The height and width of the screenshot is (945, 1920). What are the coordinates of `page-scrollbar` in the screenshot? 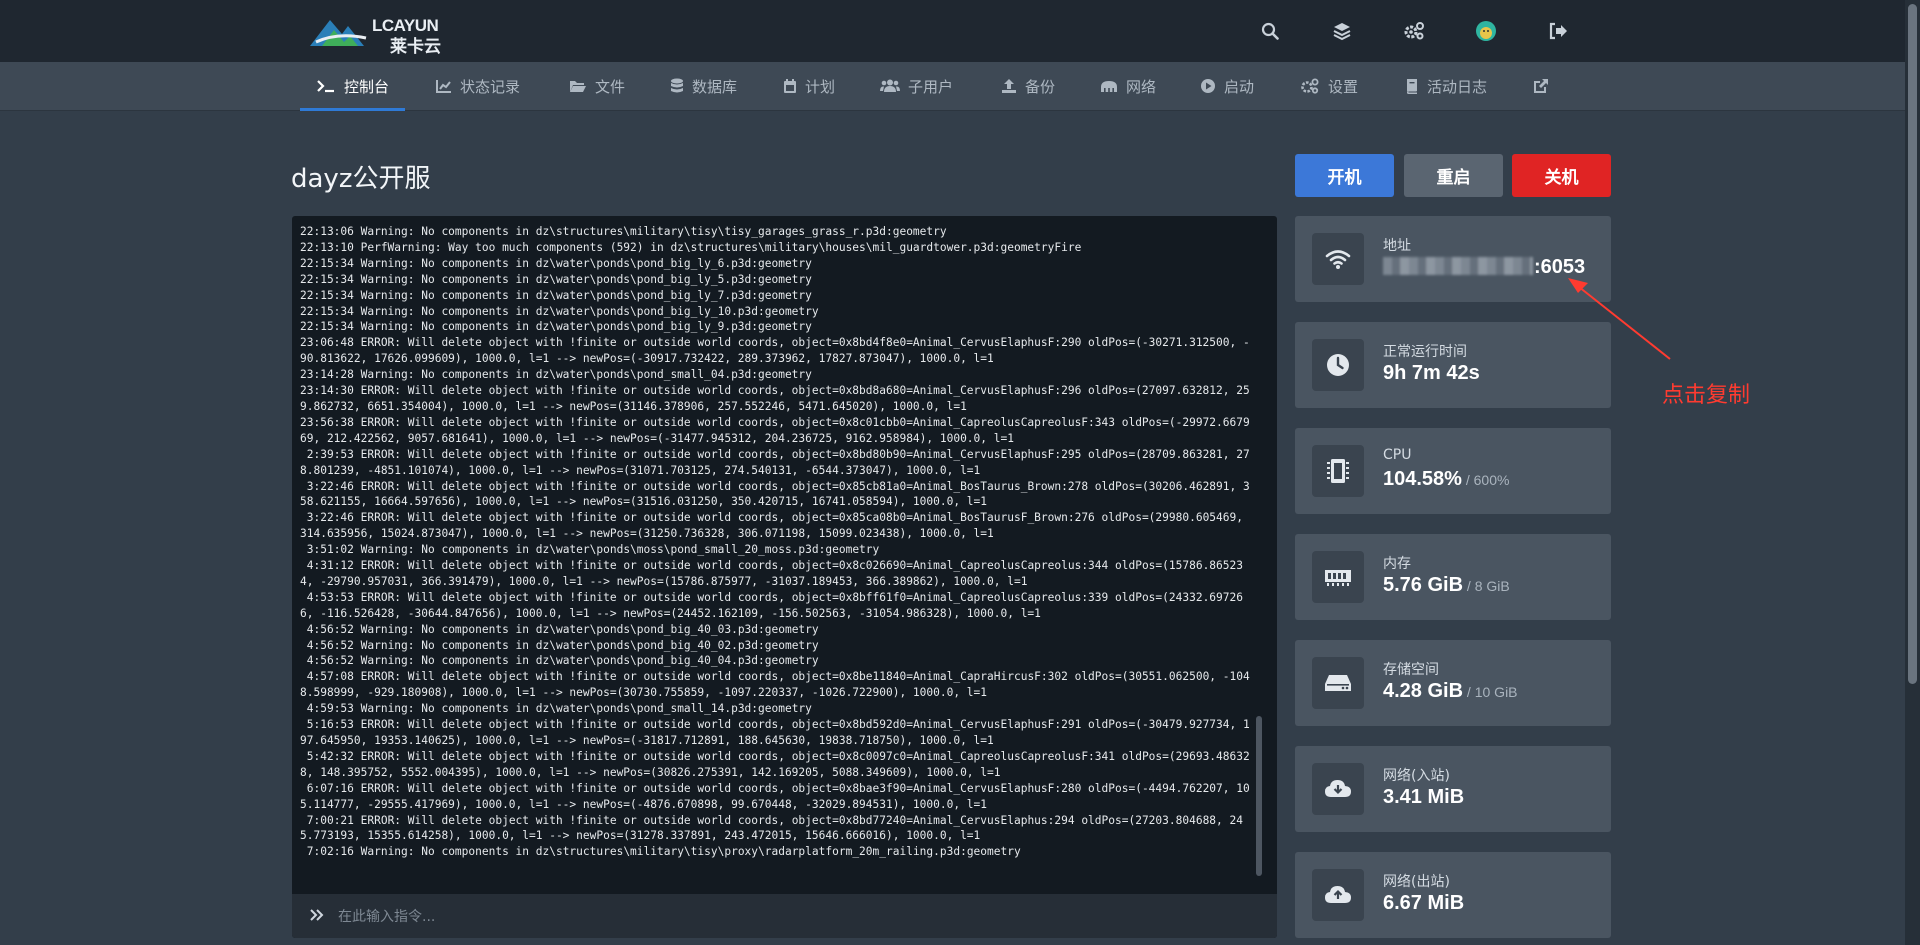 It's located at (1912, 472).